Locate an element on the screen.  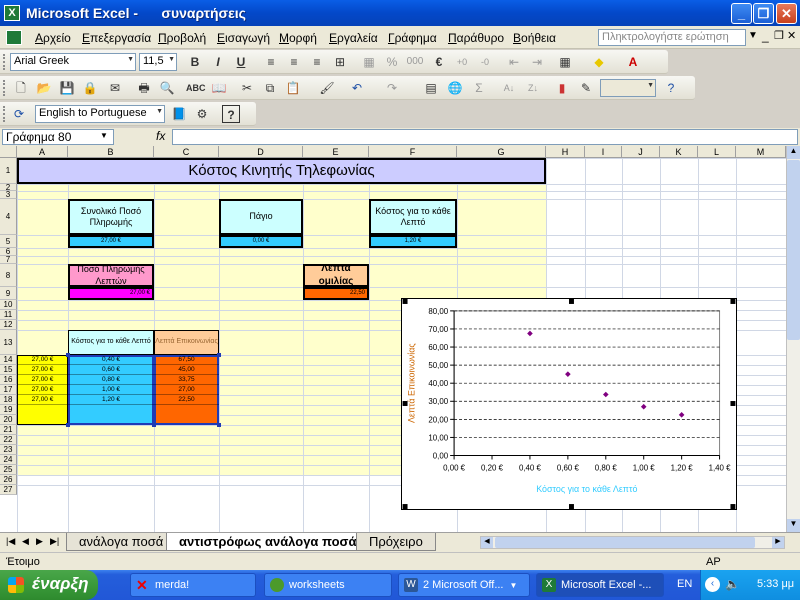
task-word: W2 Microsoft Off... ▼ is located at coordinates (464, 585).